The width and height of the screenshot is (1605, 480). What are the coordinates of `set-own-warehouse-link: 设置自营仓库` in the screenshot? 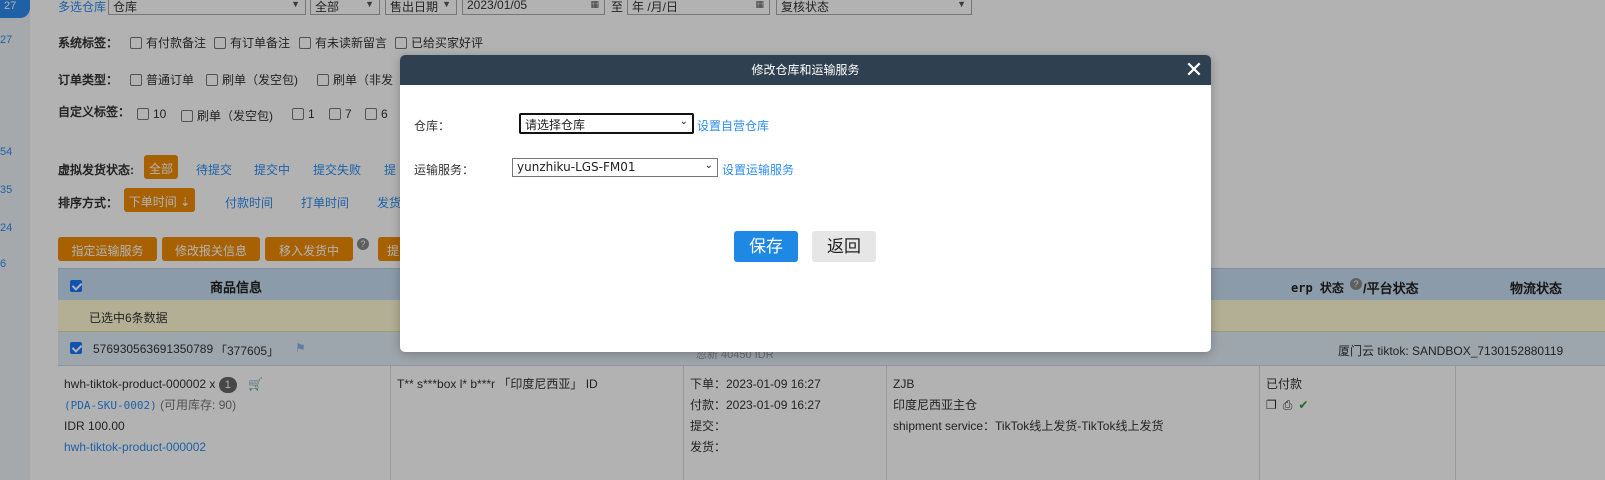 It's located at (733, 125).